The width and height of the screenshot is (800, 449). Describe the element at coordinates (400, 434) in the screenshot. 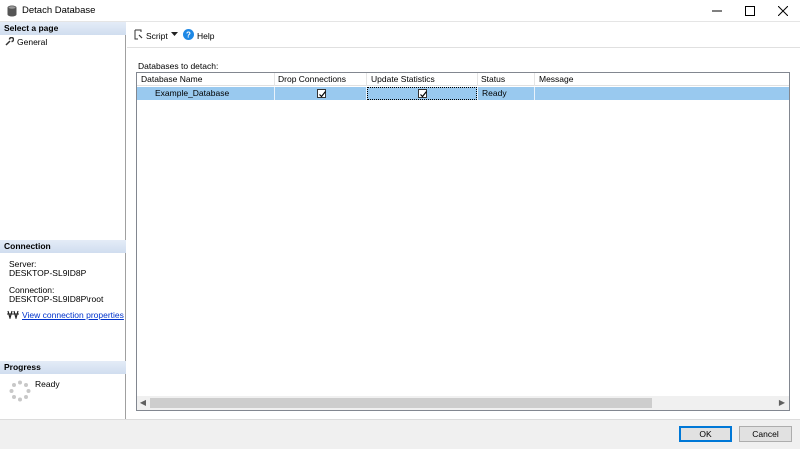

I see `footer: OK Cancel` at that location.